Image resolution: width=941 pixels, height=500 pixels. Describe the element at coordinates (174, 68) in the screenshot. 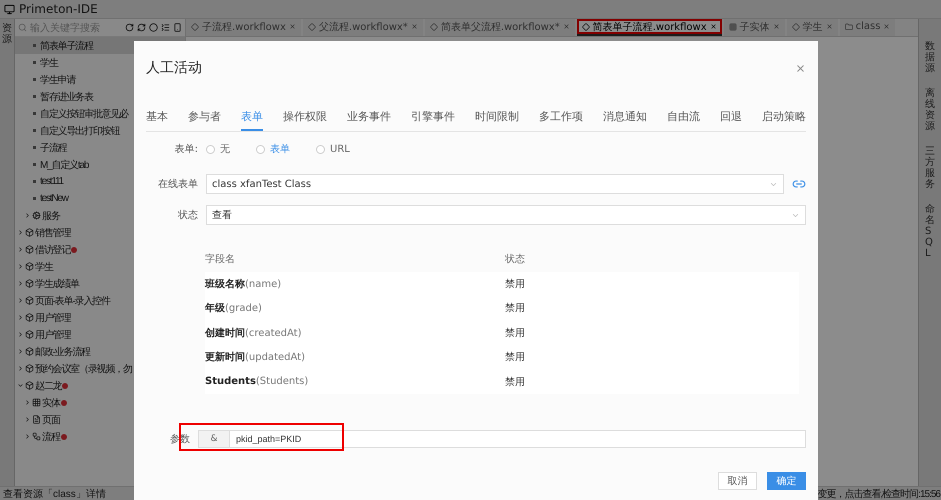

I see `dialog-title: 人工活动` at that location.